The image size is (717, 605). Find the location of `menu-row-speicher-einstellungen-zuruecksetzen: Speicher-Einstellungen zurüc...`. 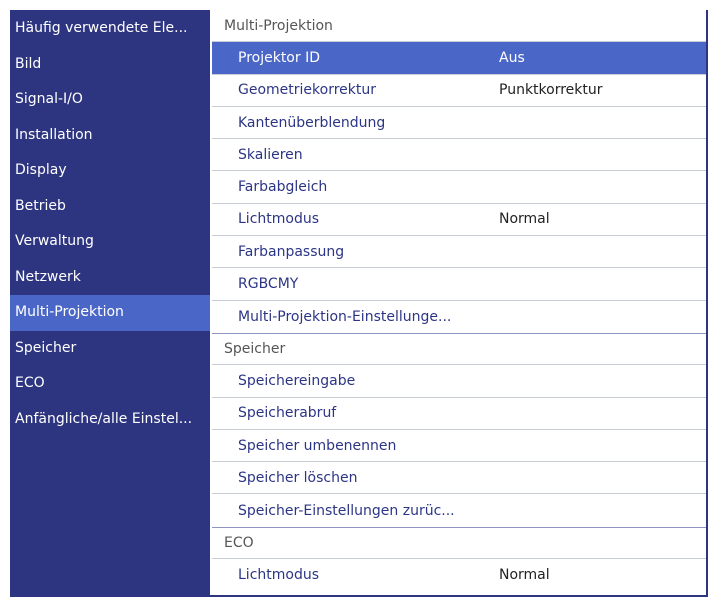

menu-row-speicher-einstellungen-zuruecksetzen: Speicher-Einstellungen zurüc... is located at coordinates (459, 510).